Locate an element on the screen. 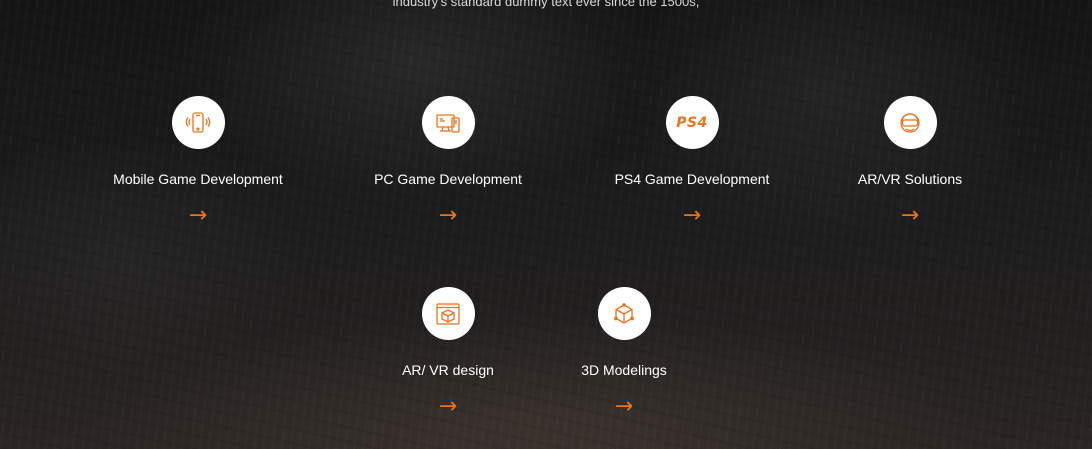 The height and width of the screenshot is (449, 1092). service-card-ps4-game: PS4 PS4 Game Development → is located at coordinates (692, 161).